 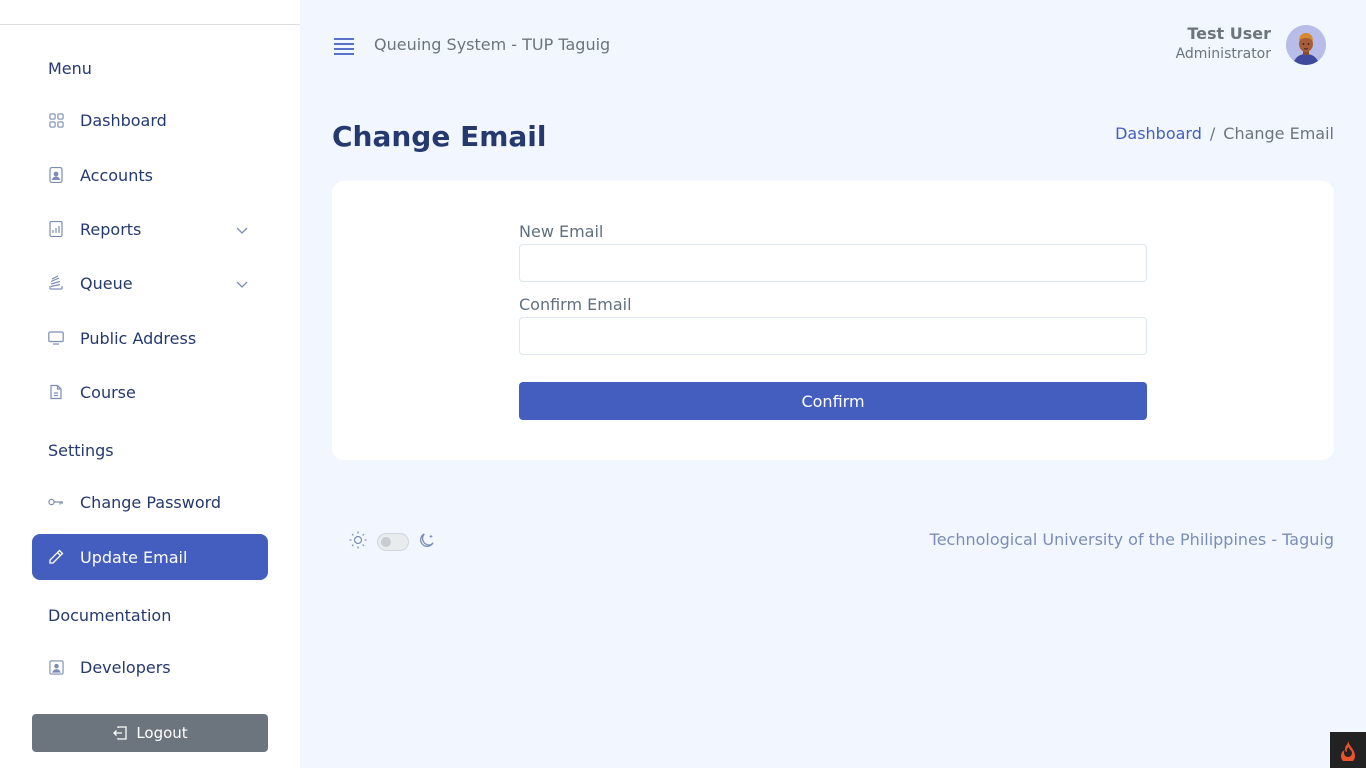 What do you see at coordinates (56, 175) in the screenshot?
I see `person-badge-icon` at bounding box center [56, 175].